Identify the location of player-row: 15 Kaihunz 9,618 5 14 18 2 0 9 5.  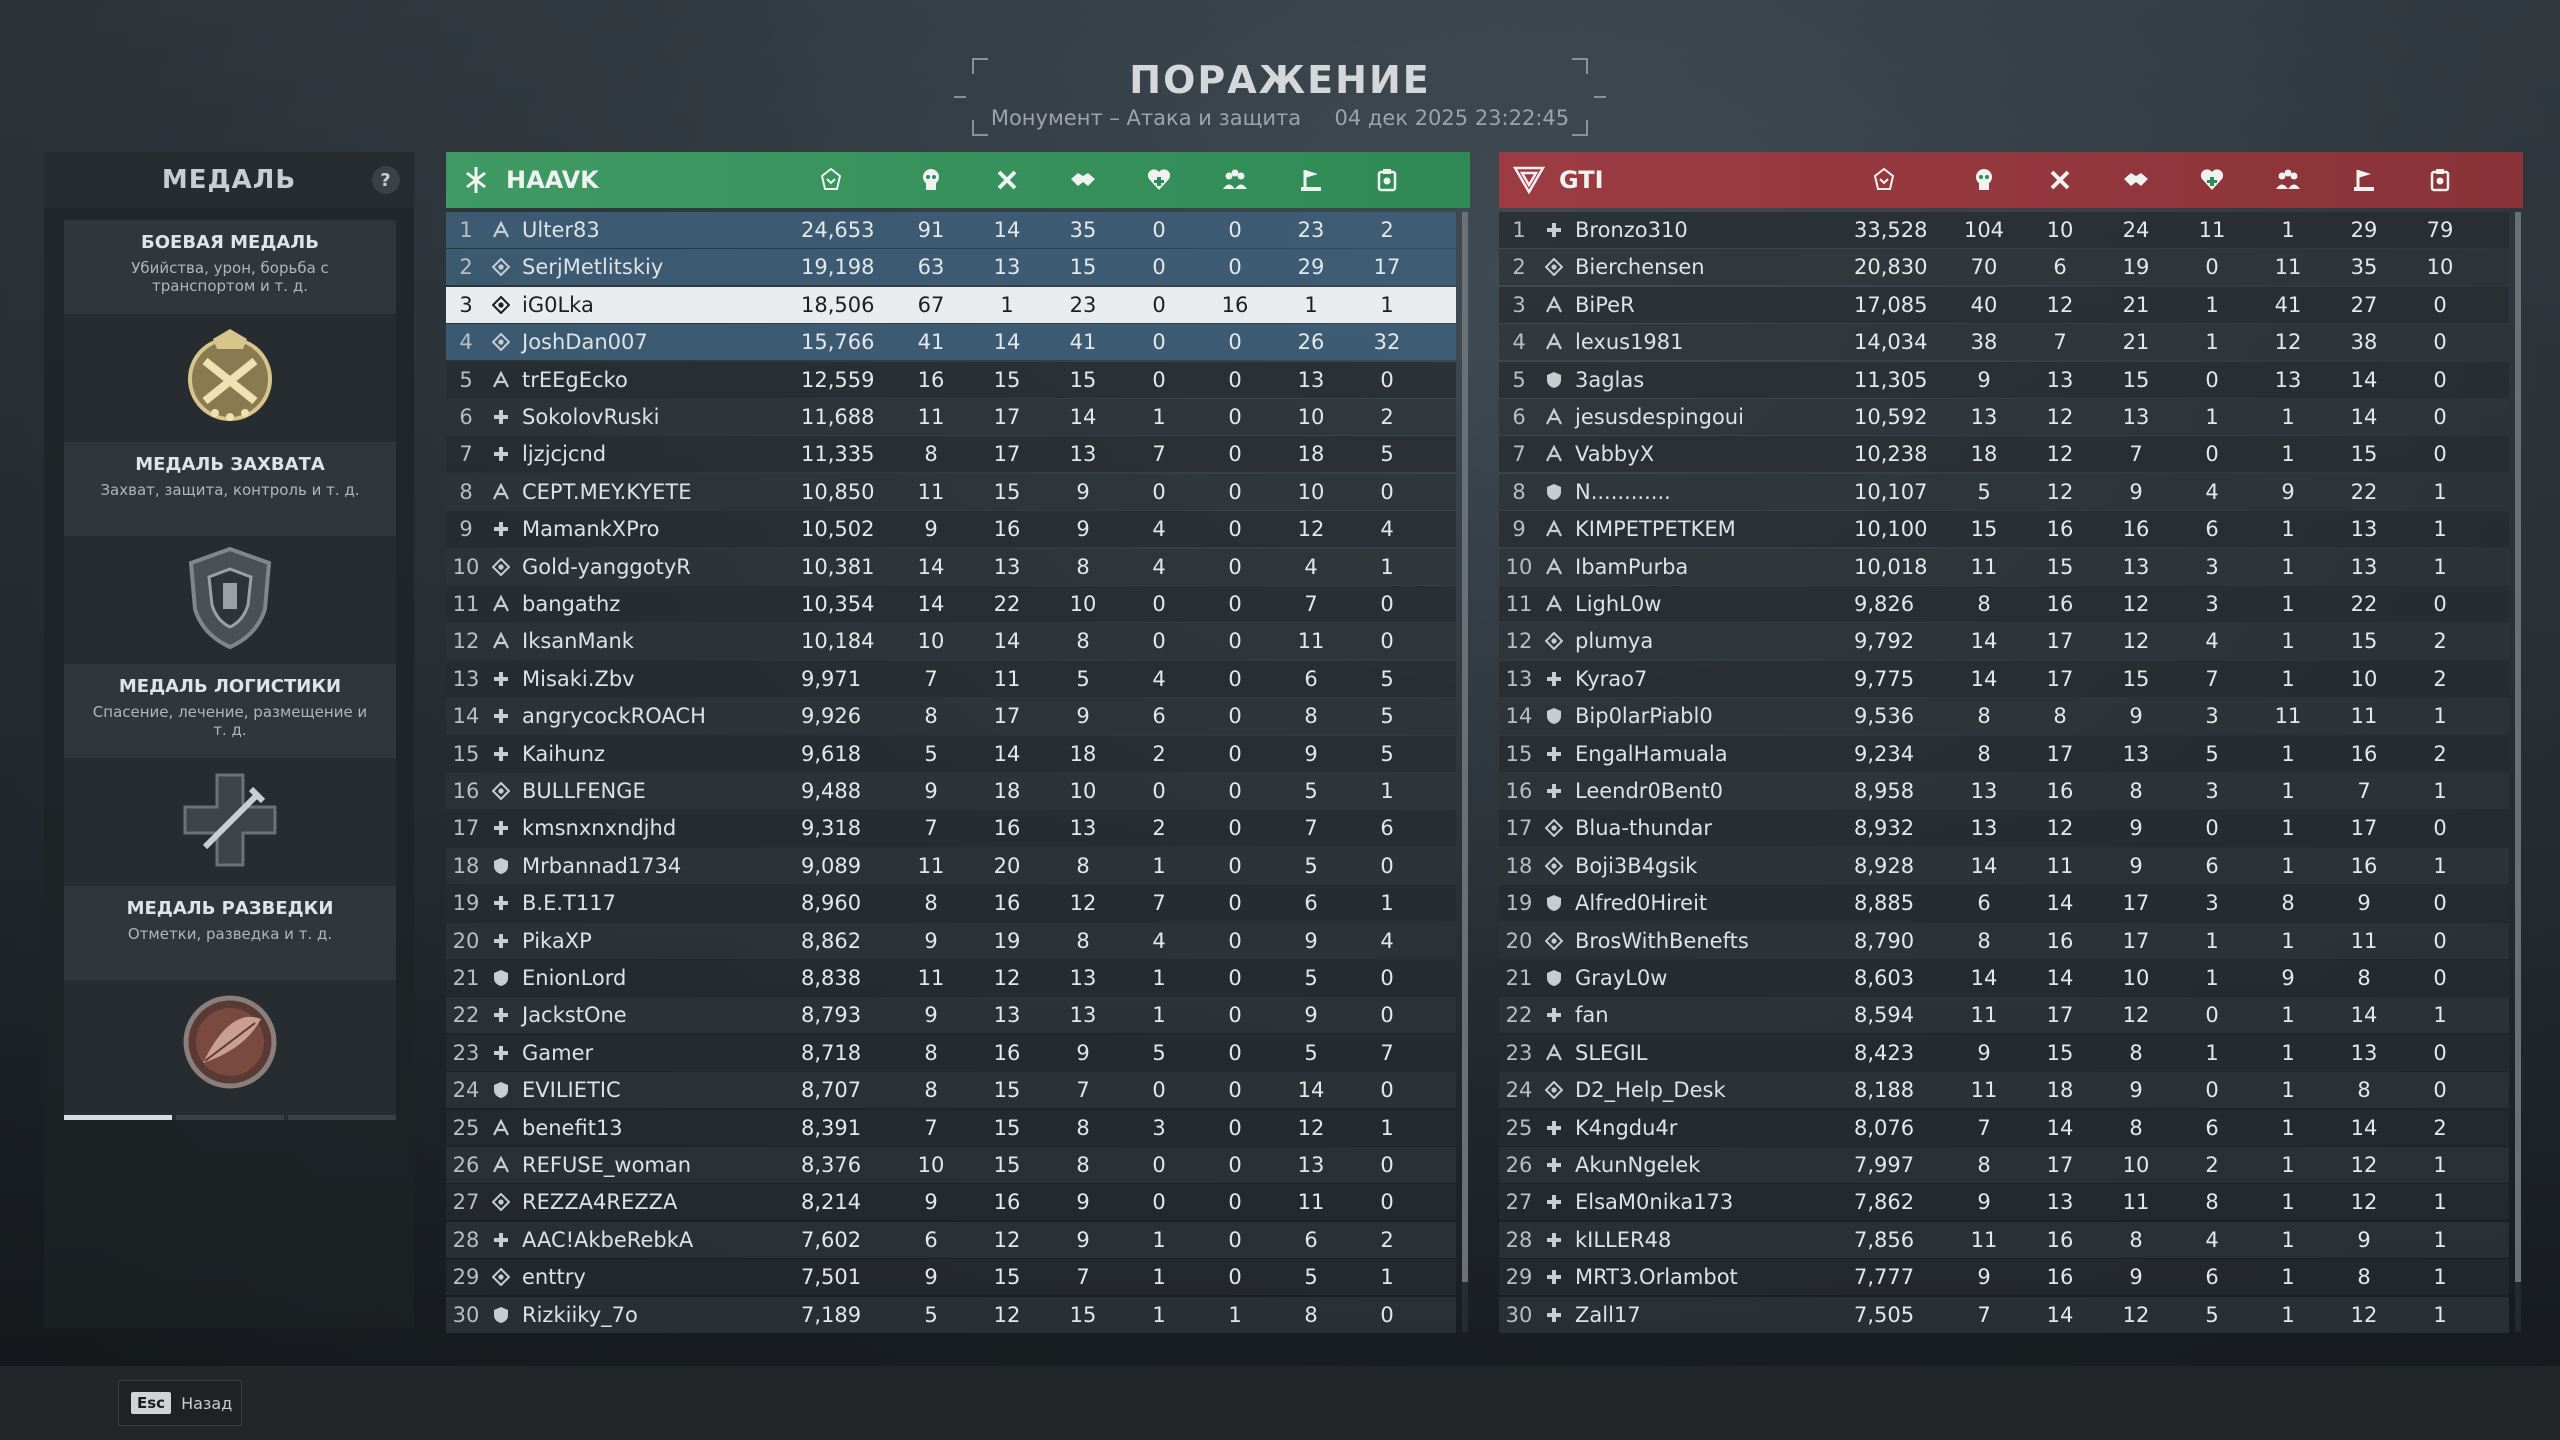
(951, 753).